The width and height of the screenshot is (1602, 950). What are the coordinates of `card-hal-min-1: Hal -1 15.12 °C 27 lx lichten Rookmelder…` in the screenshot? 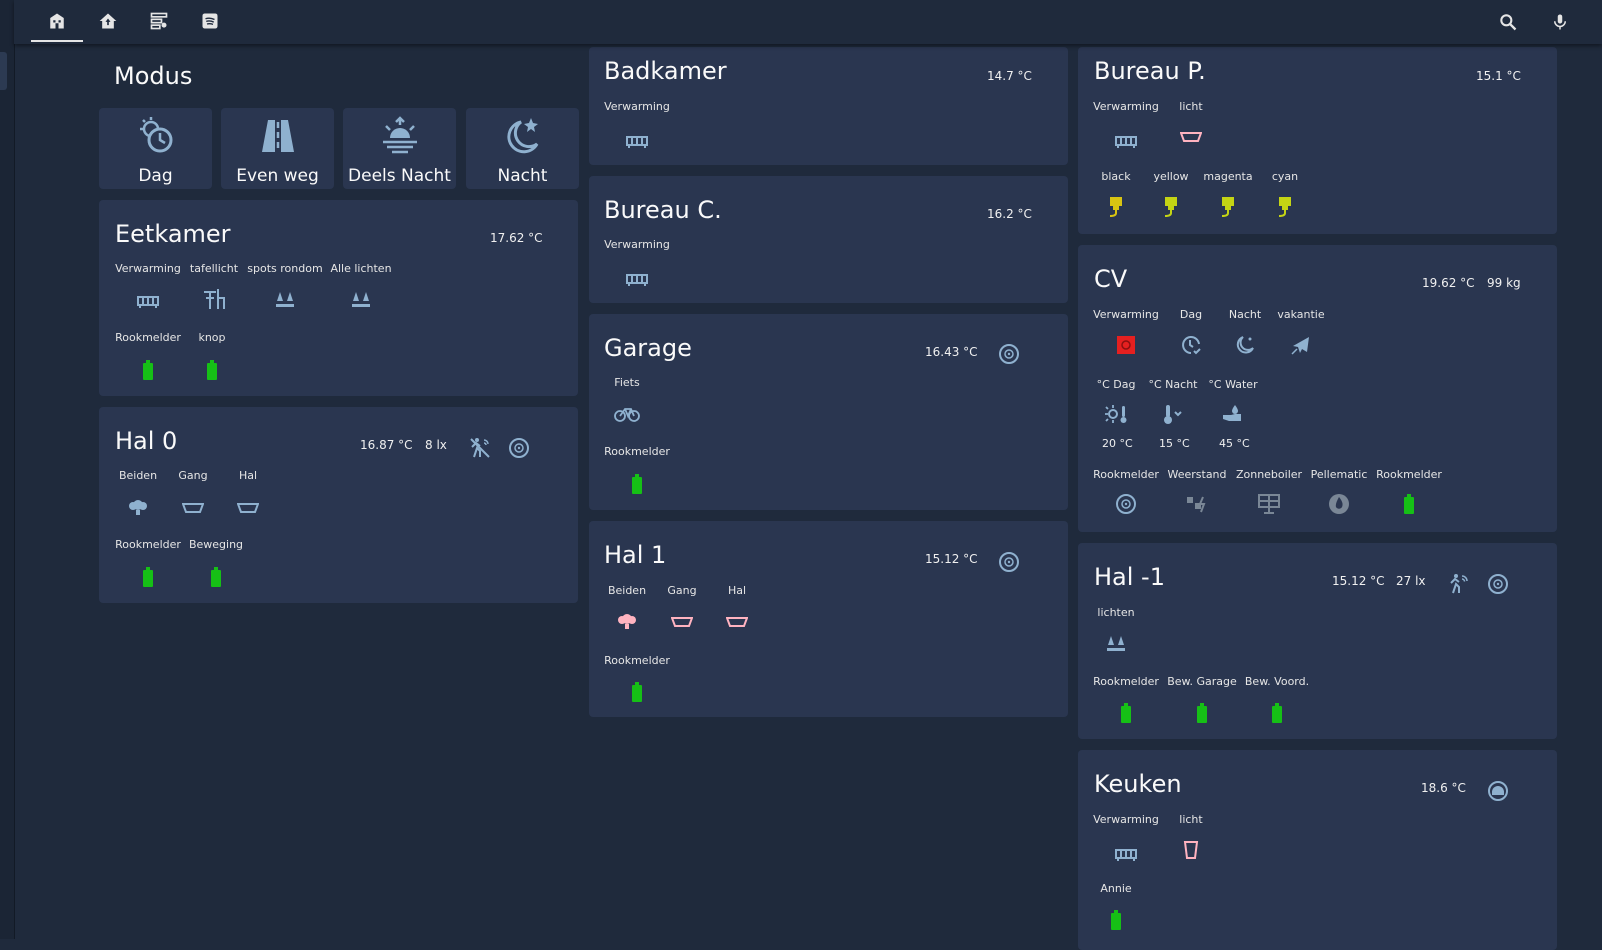 It's located at (1317, 641).